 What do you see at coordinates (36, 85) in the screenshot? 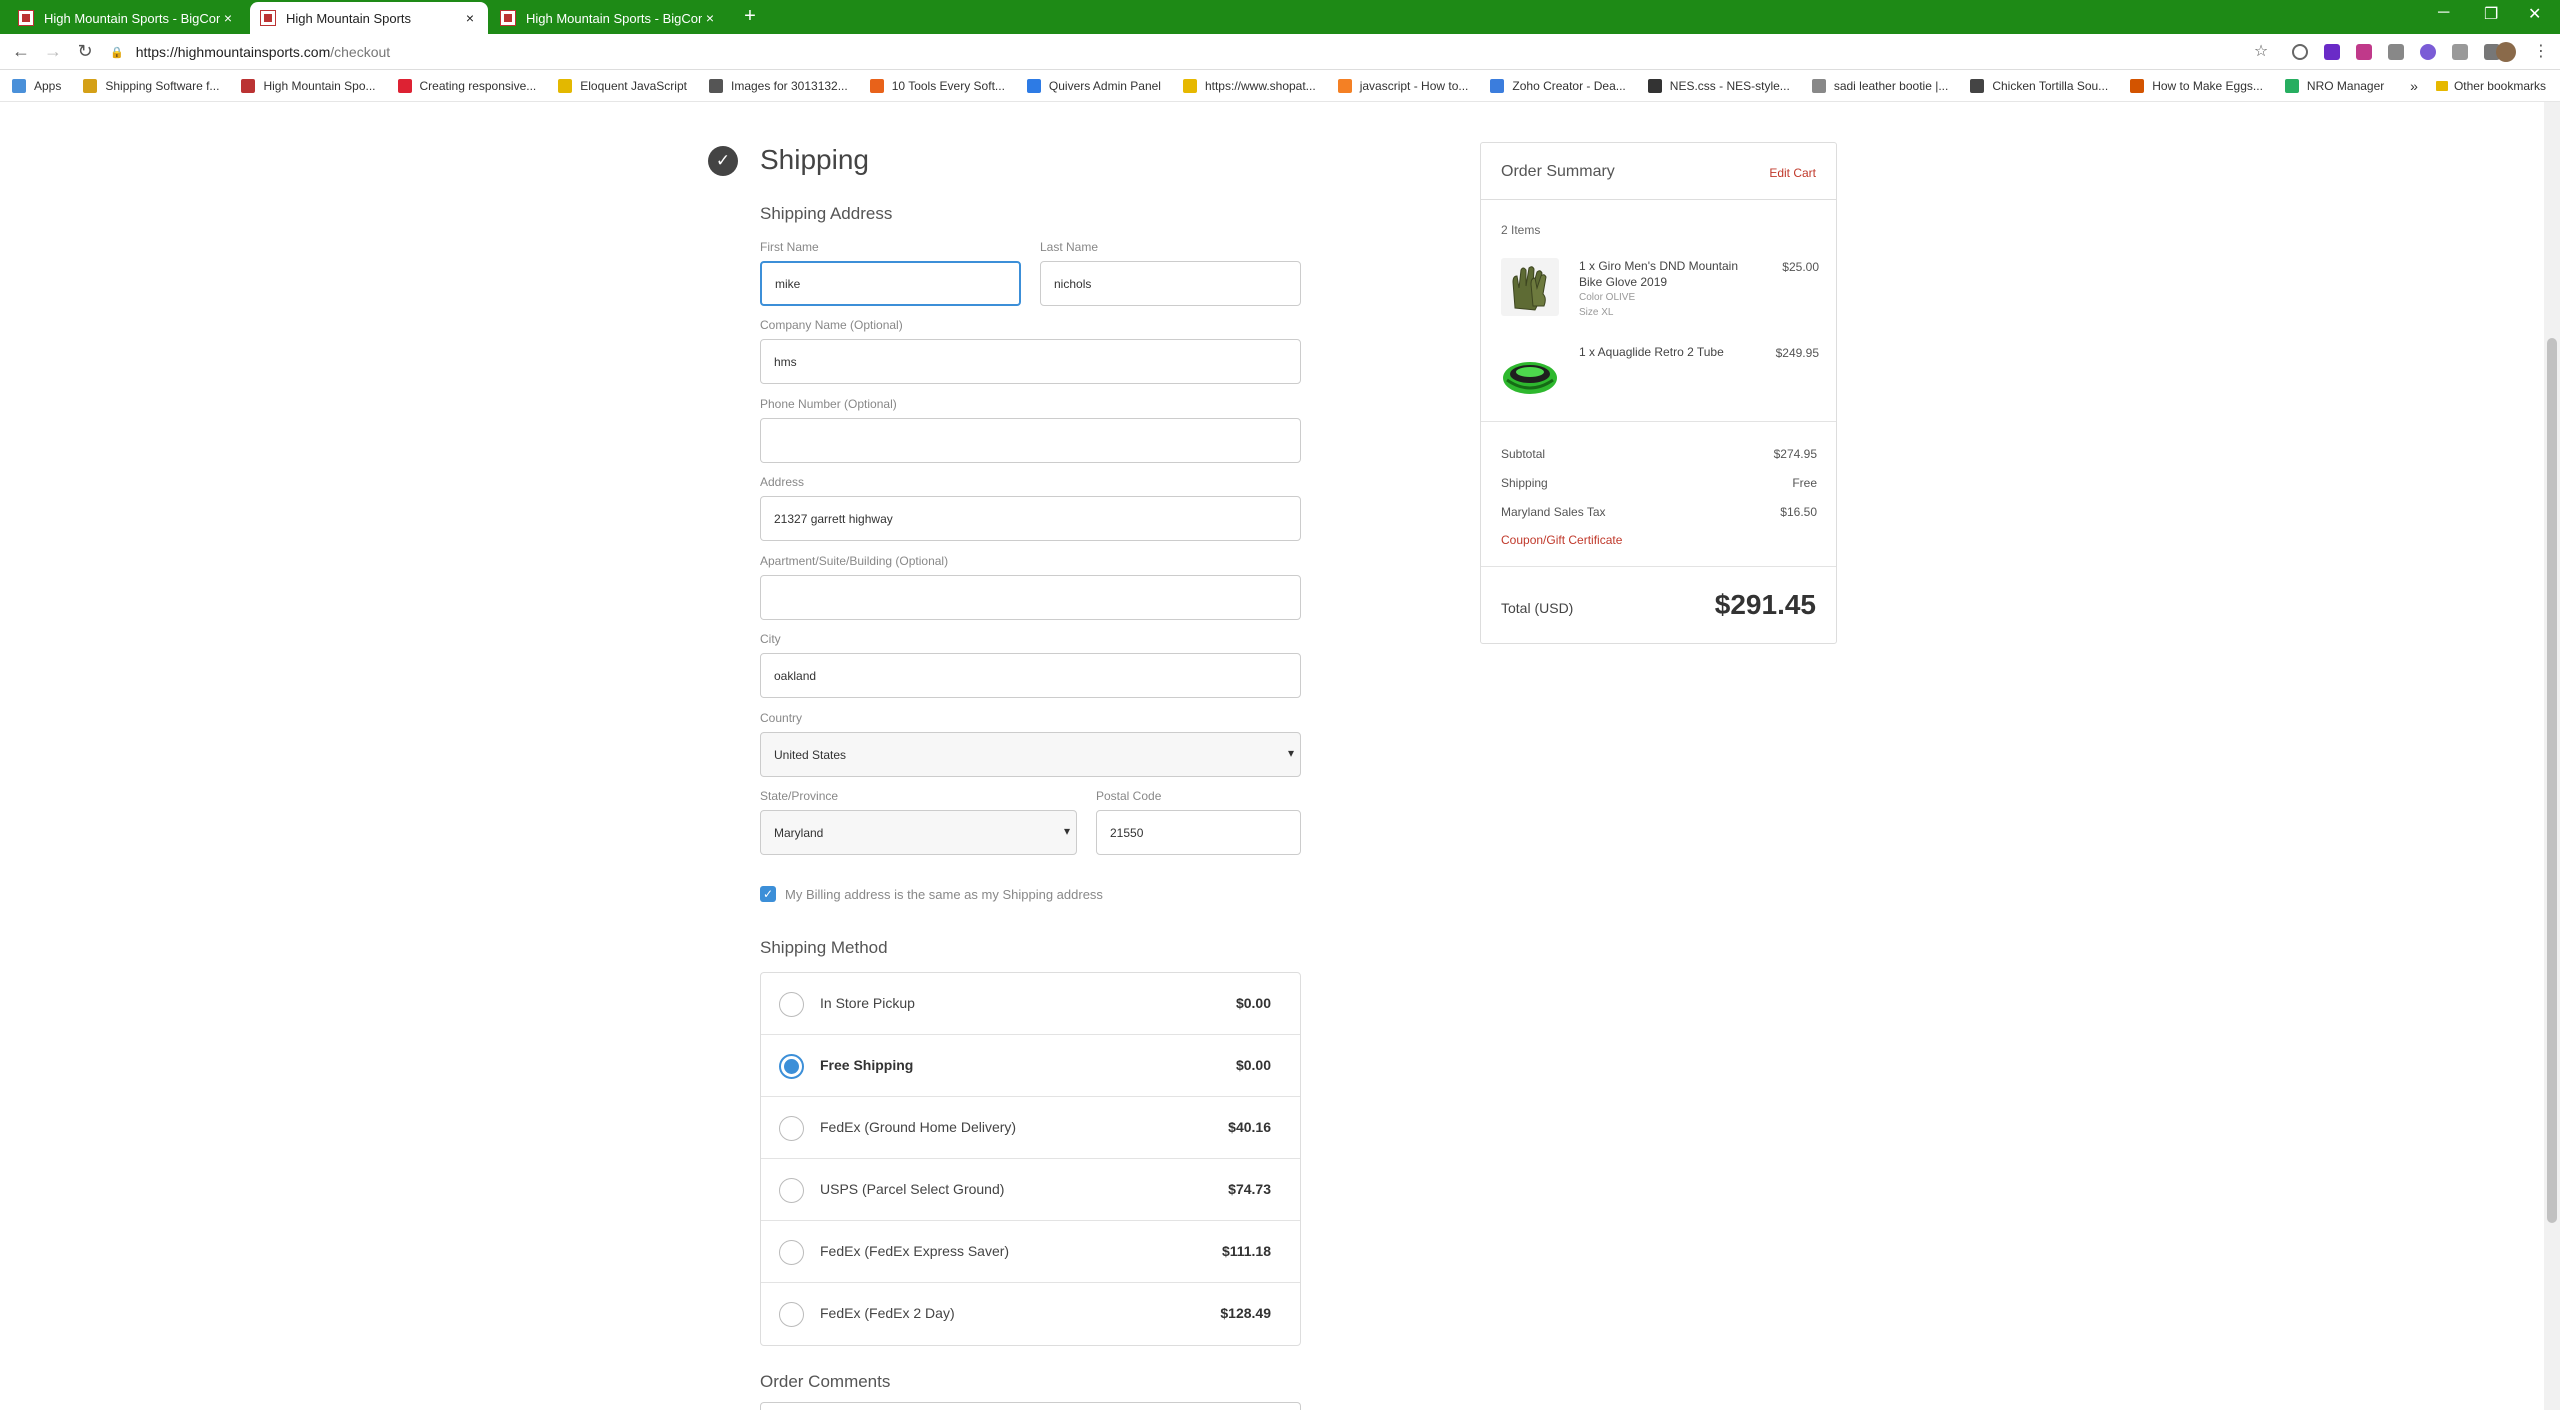
I see `bookmark-item: Apps` at bounding box center [36, 85].